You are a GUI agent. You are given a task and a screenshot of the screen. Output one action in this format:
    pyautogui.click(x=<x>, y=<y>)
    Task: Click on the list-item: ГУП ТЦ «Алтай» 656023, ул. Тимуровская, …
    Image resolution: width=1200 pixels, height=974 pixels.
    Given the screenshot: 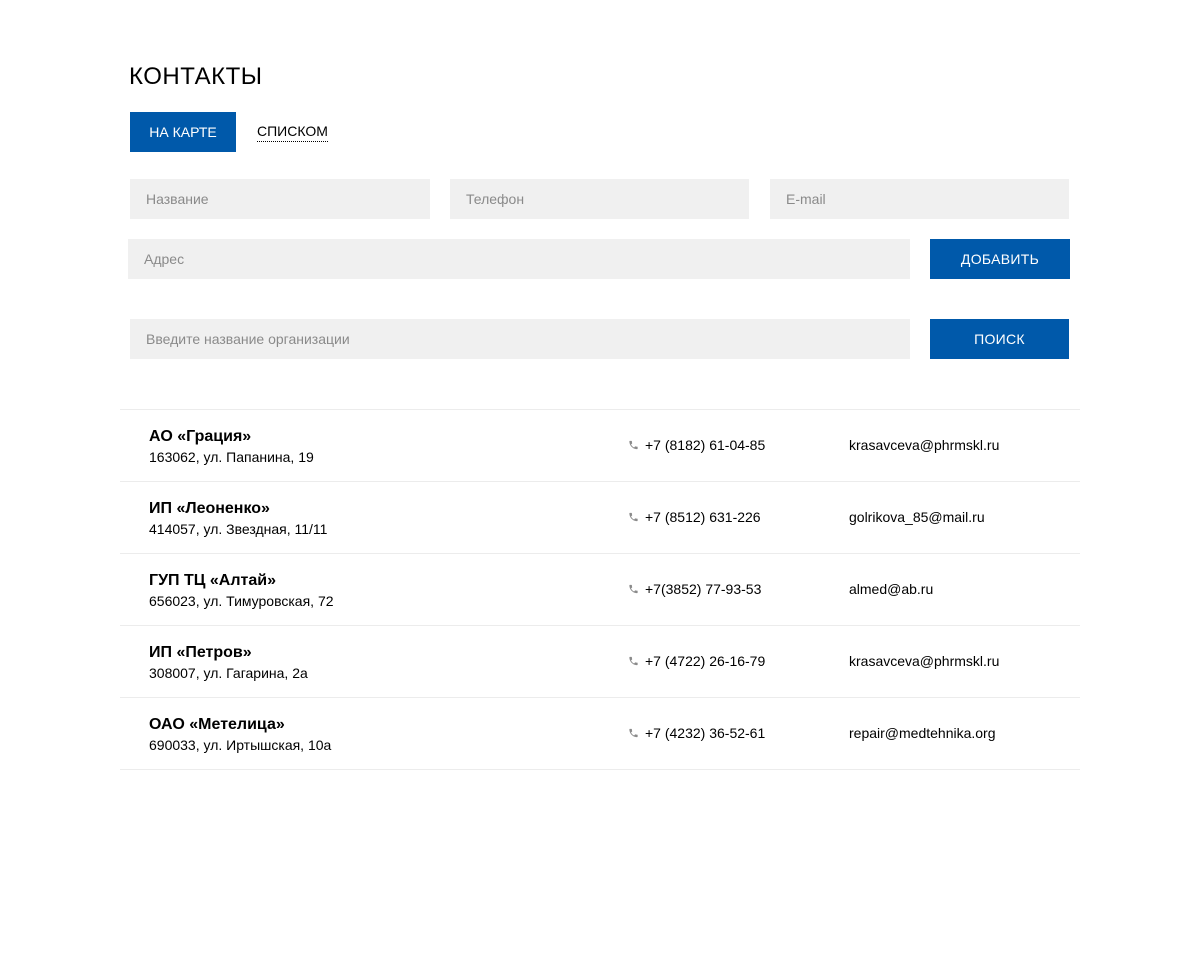 What is the action you would take?
    pyautogui.click(x=600, y=590)
    